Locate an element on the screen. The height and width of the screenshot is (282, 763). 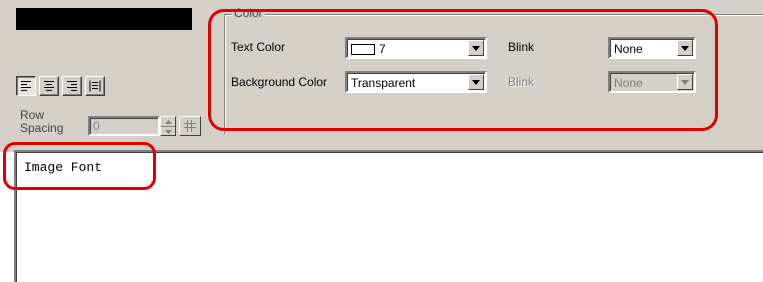
align-justify-button is located at coordinates (95, 86).